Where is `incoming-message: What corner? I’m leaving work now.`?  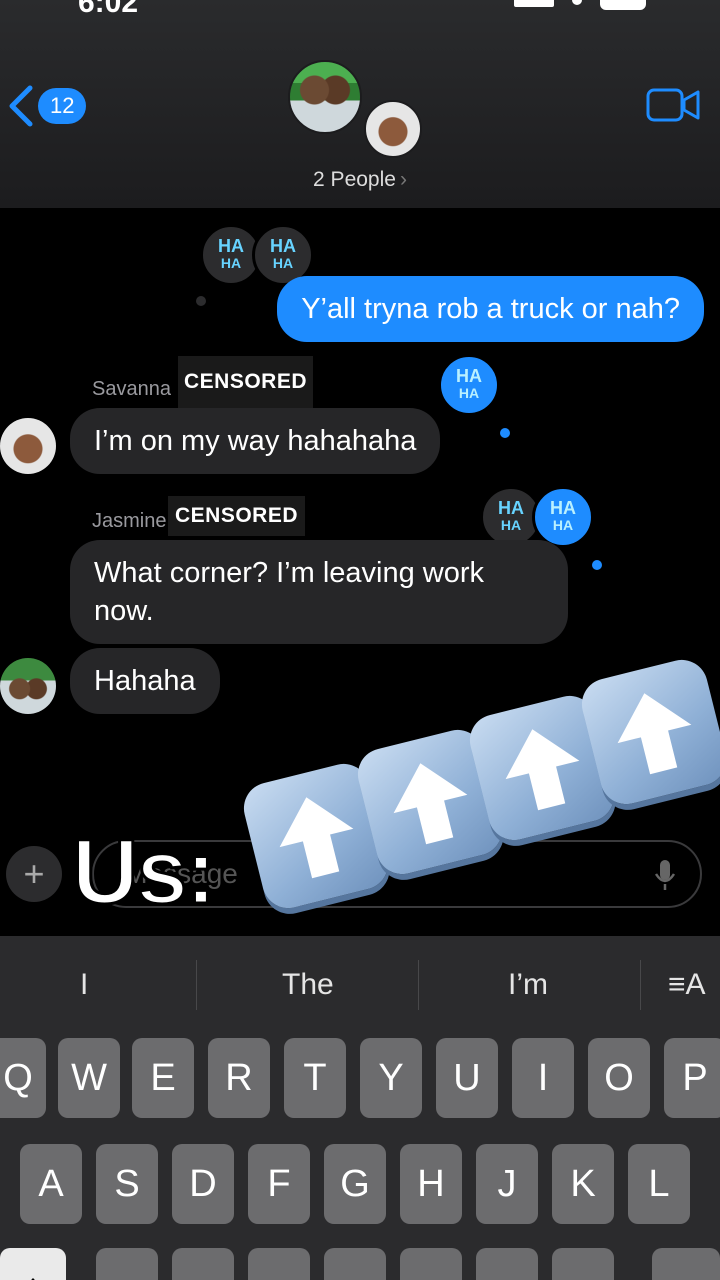
incoming-message: What corner? I’m leaving work now. is located at coordinates (319, 592).